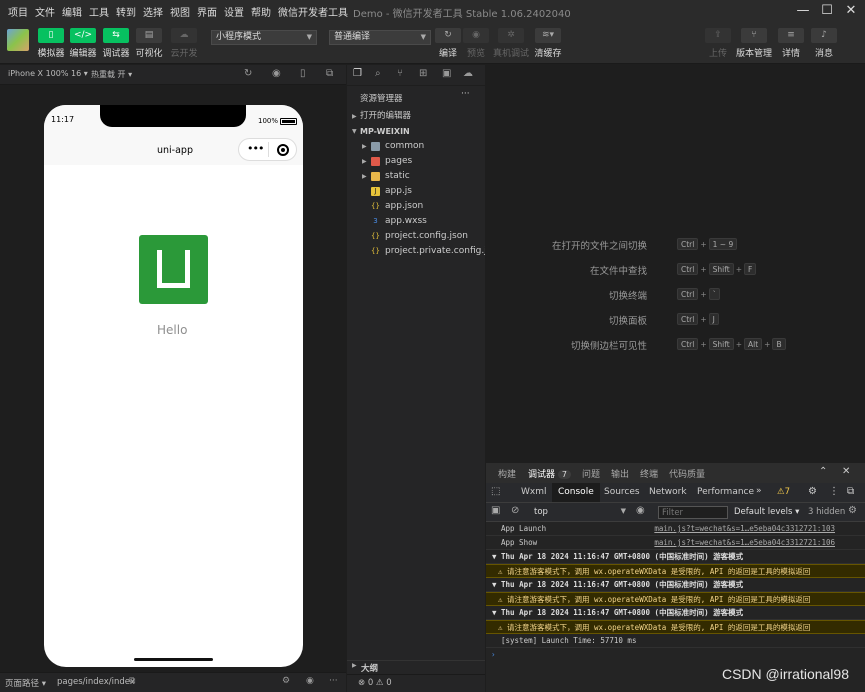  What do you see at coordinates (534, 492) in the screenshot?
I see `tab-wxml: Wxml` at bounding box center [534, 492].